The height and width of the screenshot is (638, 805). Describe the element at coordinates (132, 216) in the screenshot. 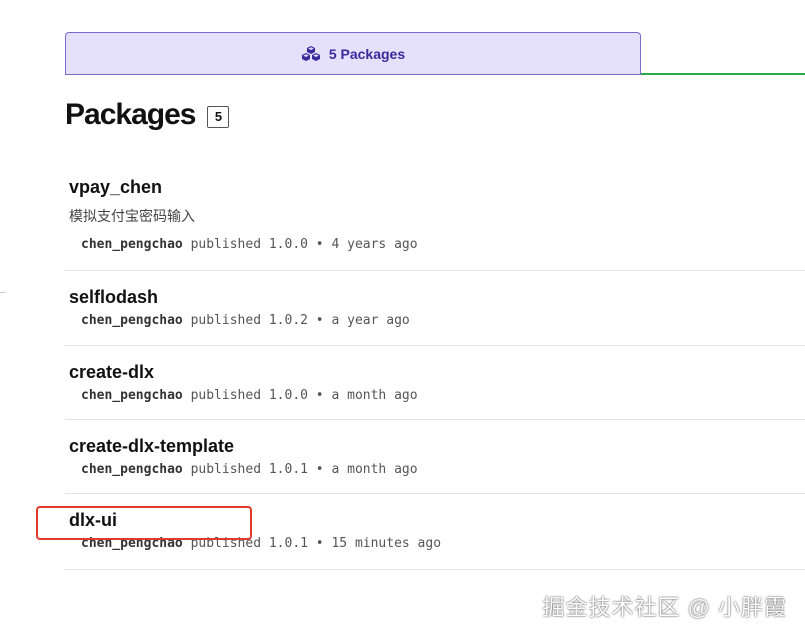

I see `package-description: 模拟支付宝密码输入` at that location.